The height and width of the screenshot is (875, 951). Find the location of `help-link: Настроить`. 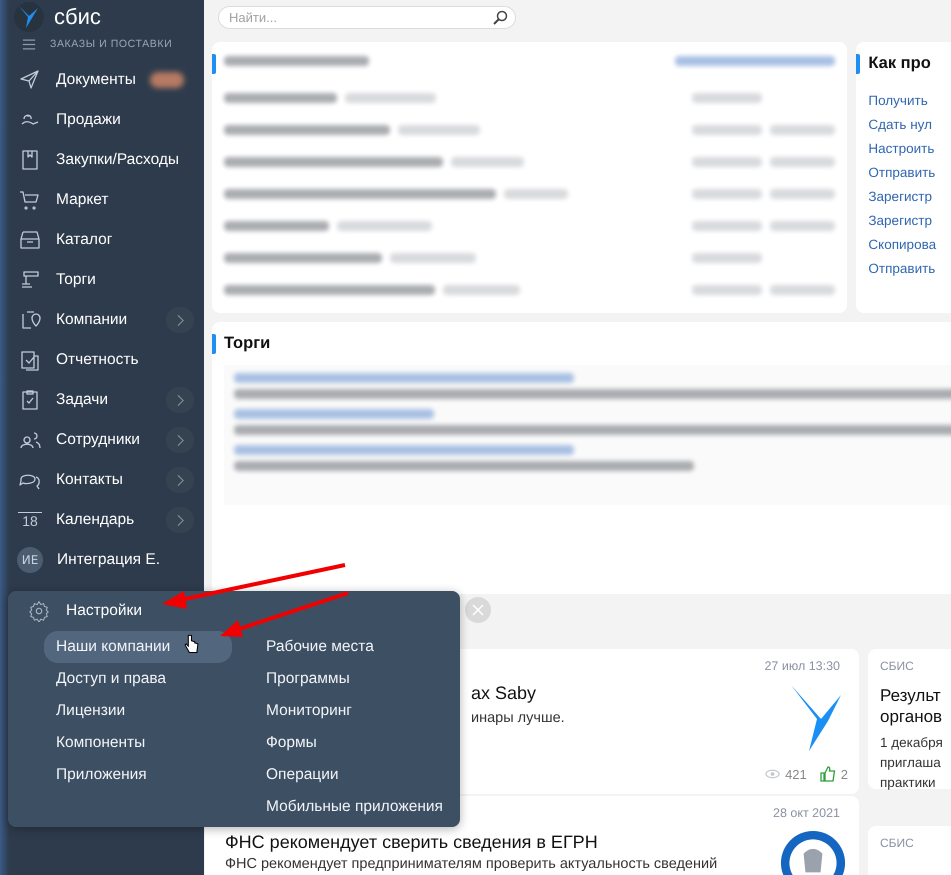

help-link: Настроить is located at coordinates (909, 149).